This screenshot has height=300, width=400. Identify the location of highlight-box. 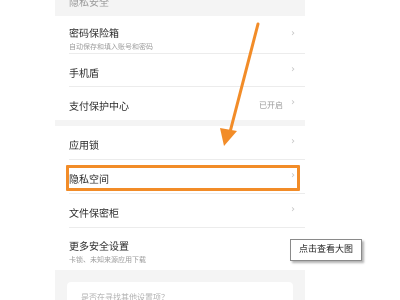
(183, 178).